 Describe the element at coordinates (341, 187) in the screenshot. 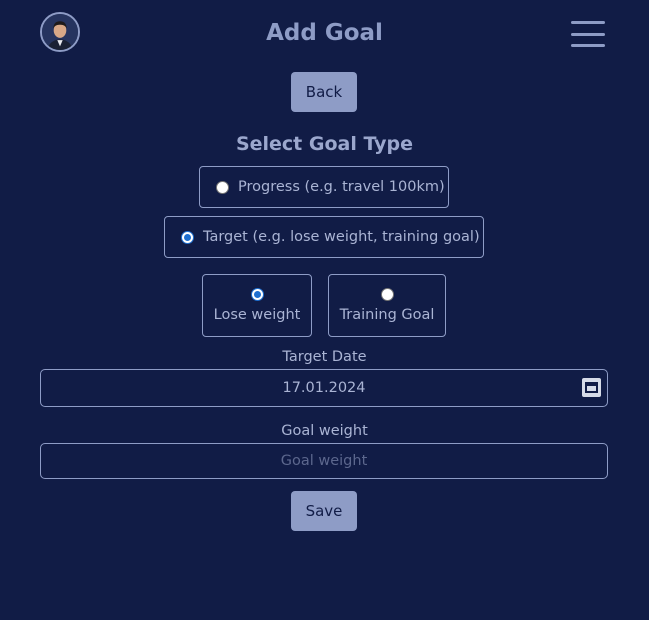

I see `progress-option-label: Progress (e.g. travel 100km)` at that location.